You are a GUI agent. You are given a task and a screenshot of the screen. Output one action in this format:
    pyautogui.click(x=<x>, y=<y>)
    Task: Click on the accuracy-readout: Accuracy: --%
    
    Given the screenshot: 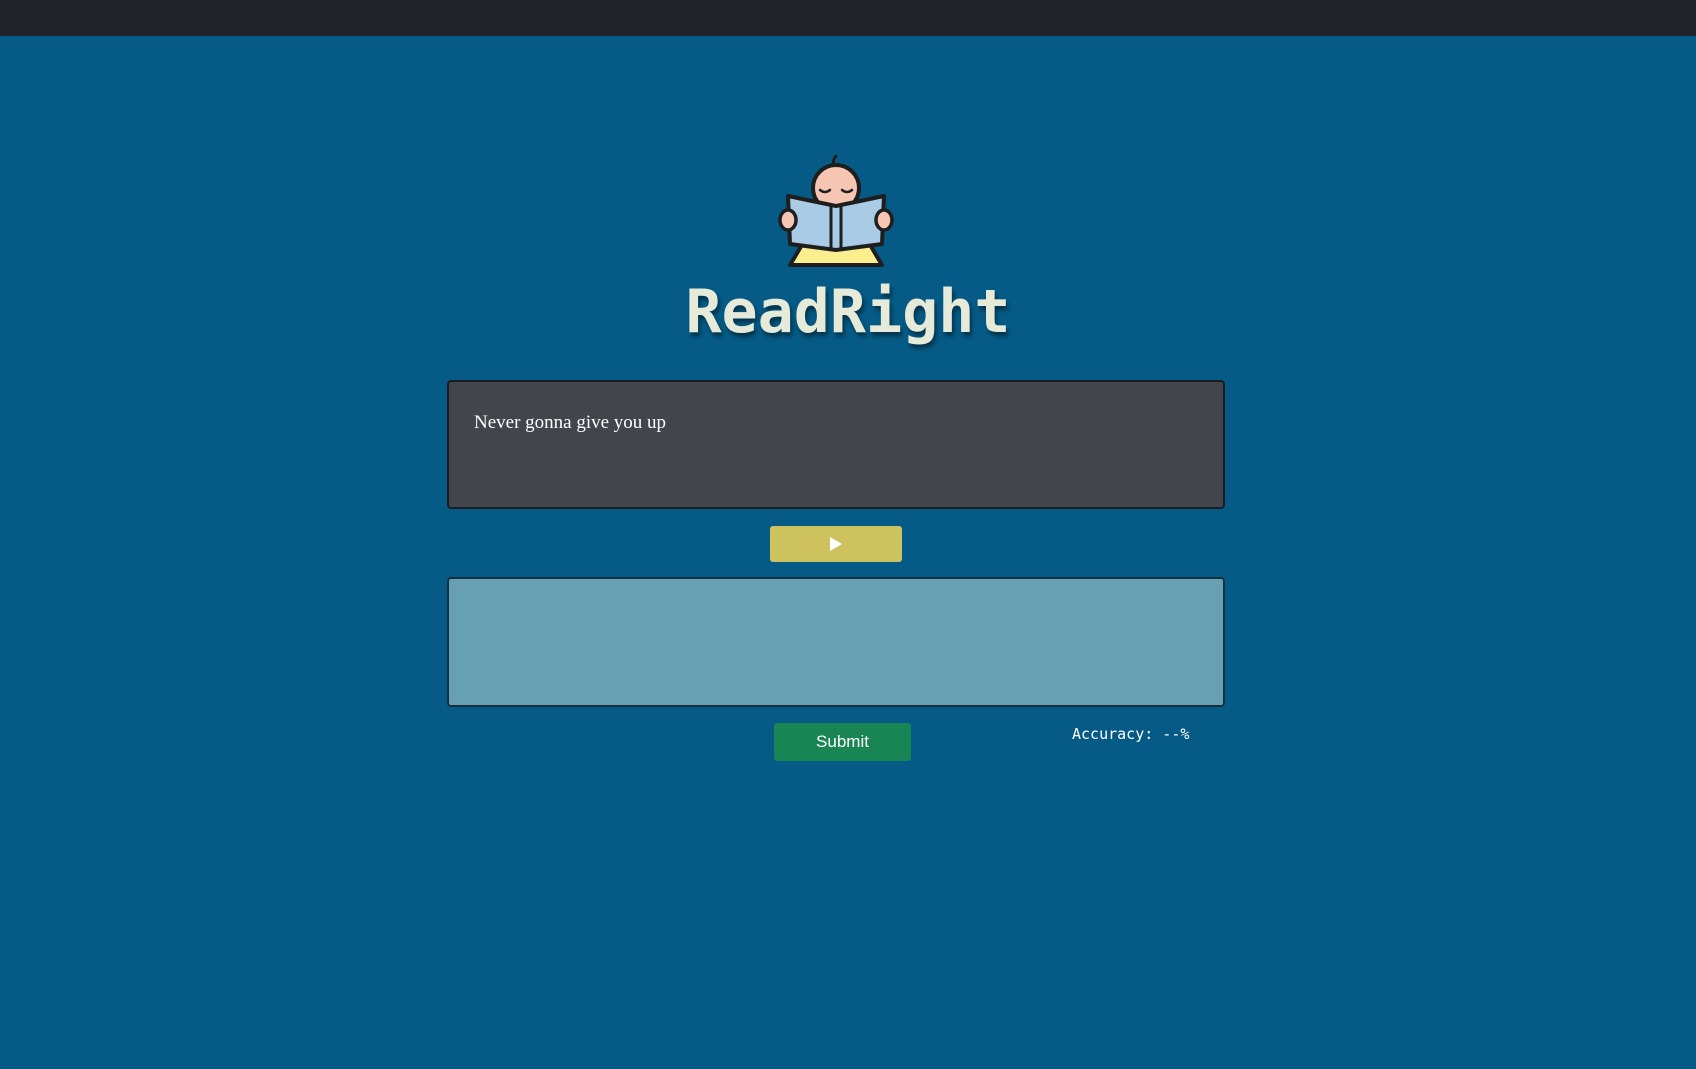 What is the action you would take?
    pyautogui.click(x=1131, y=734)
    